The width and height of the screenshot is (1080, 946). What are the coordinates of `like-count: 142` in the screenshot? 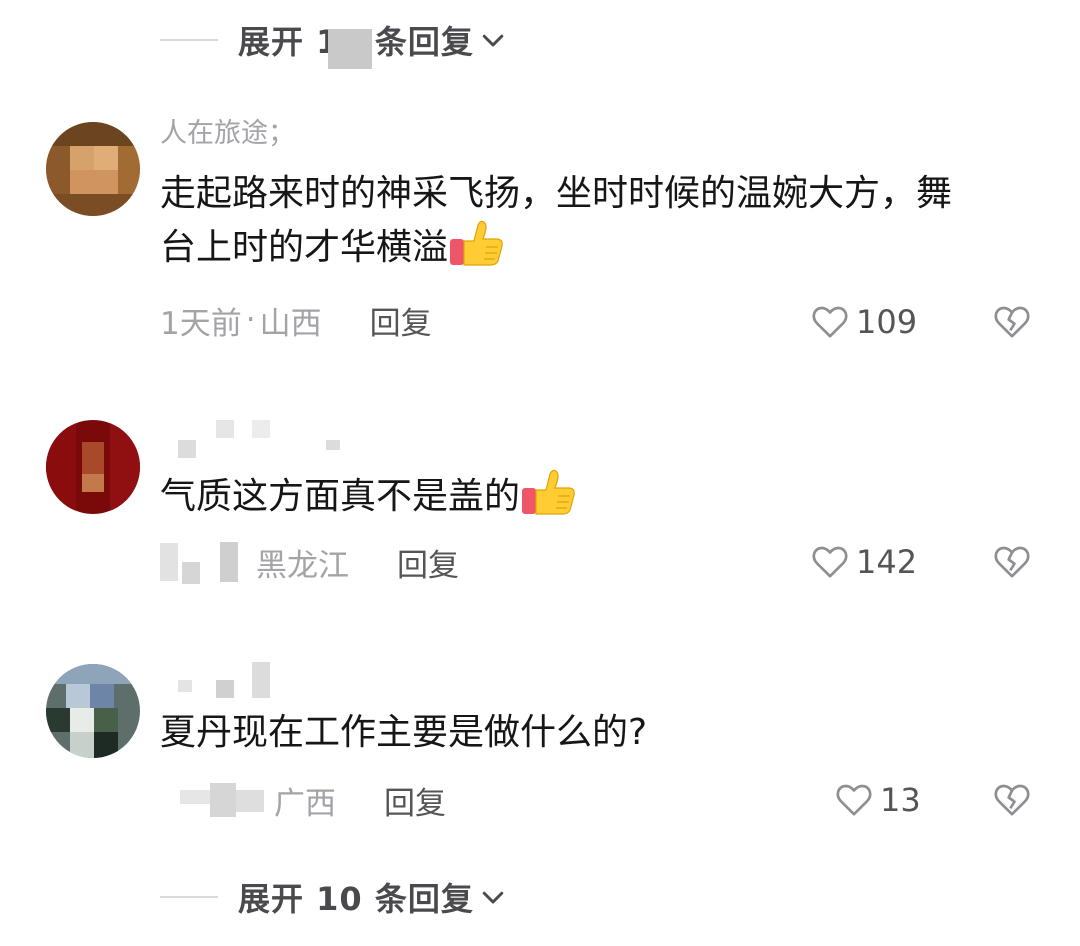 It's located at (887, 562).